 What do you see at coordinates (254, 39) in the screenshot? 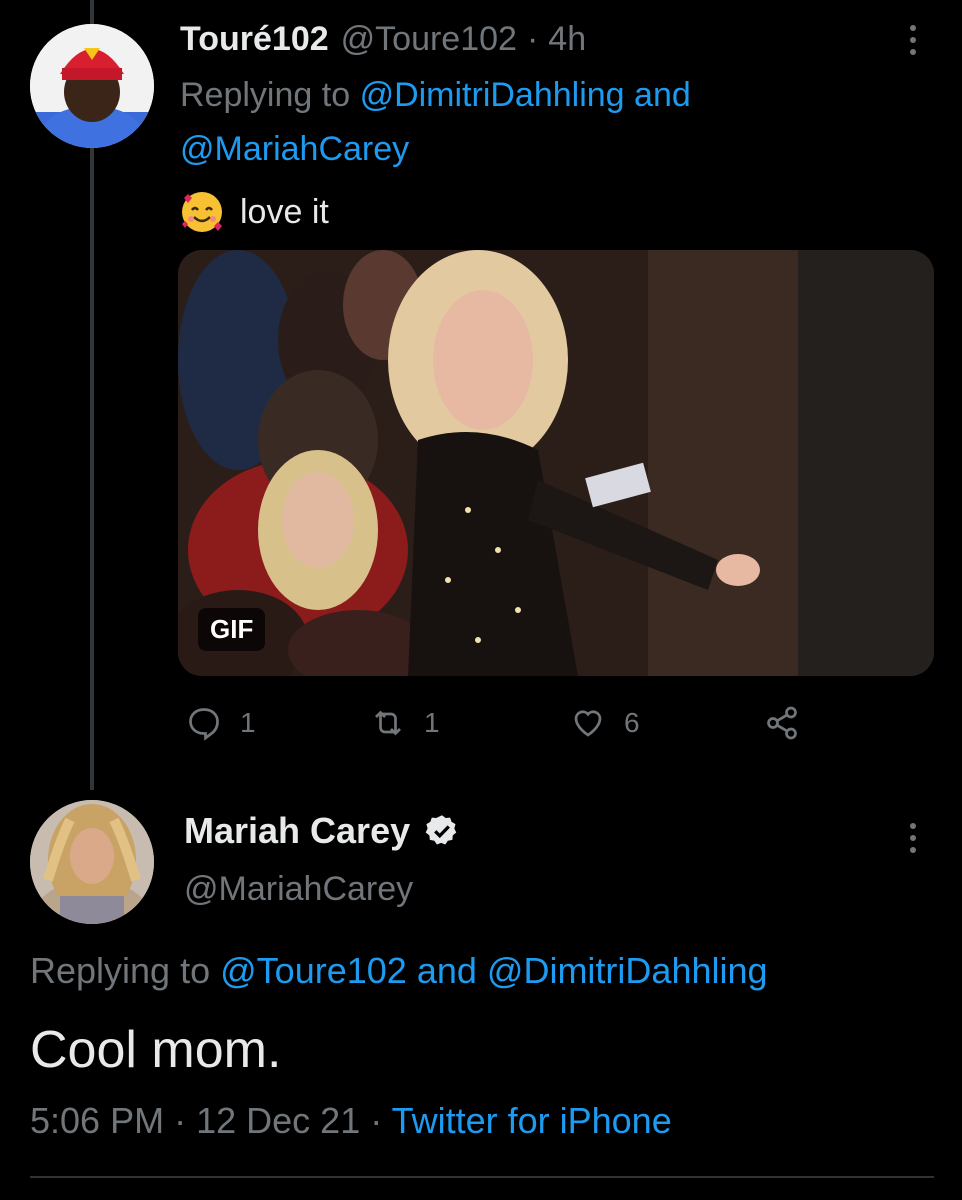
I see `display-name: Touré102` at bounding box center [254, 39].